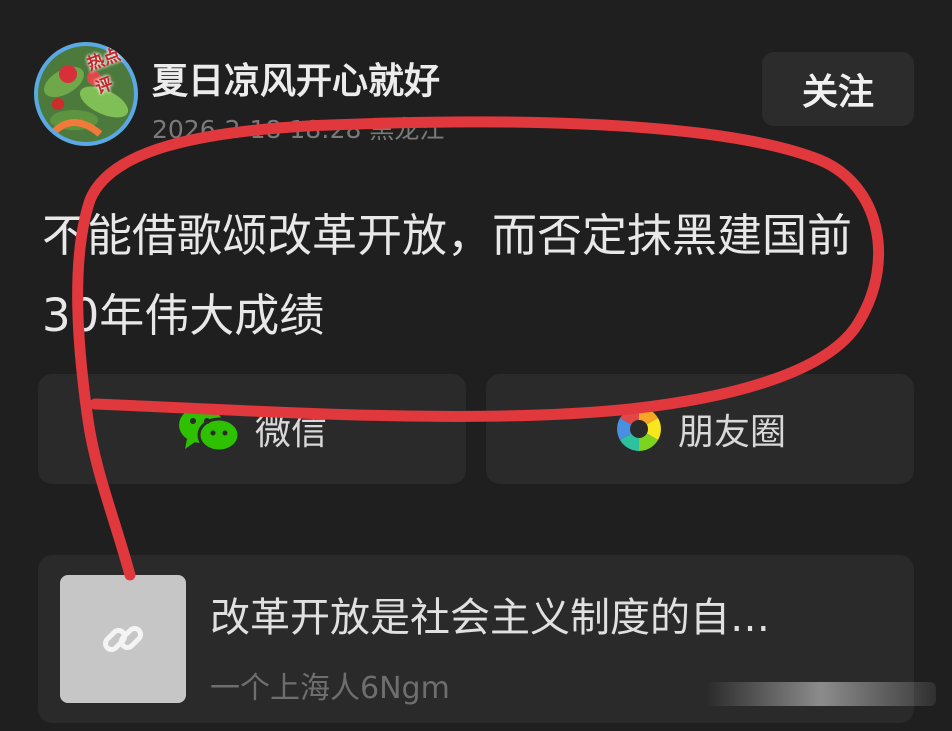 This screenshot has height=731, width=952. I want to click on link-source: 一个上海人6Ngm, so click(330, 688).